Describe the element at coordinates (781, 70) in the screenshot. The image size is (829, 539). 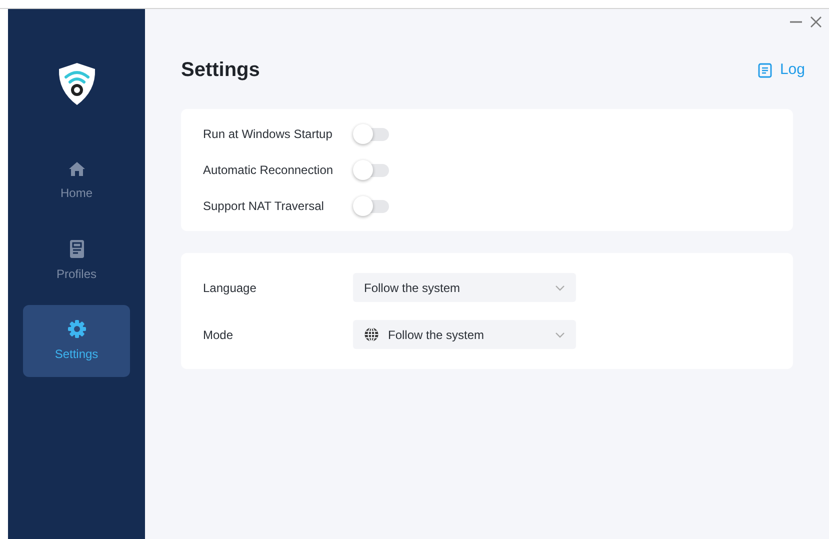
I see `log-link: Log` at that location.